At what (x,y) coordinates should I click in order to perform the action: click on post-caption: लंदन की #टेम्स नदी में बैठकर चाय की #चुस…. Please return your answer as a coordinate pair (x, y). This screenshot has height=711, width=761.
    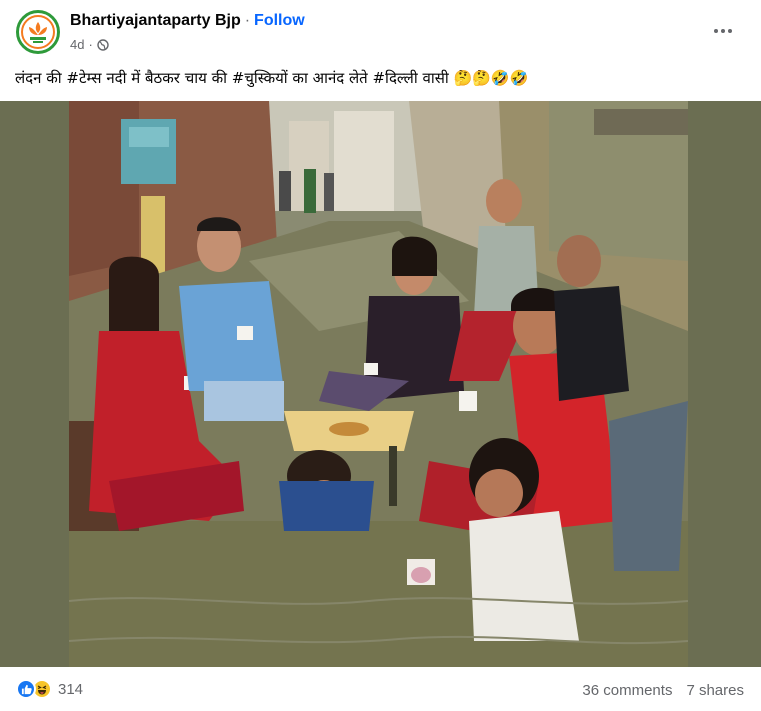
    Looking at the image, I should click on (272, 78).